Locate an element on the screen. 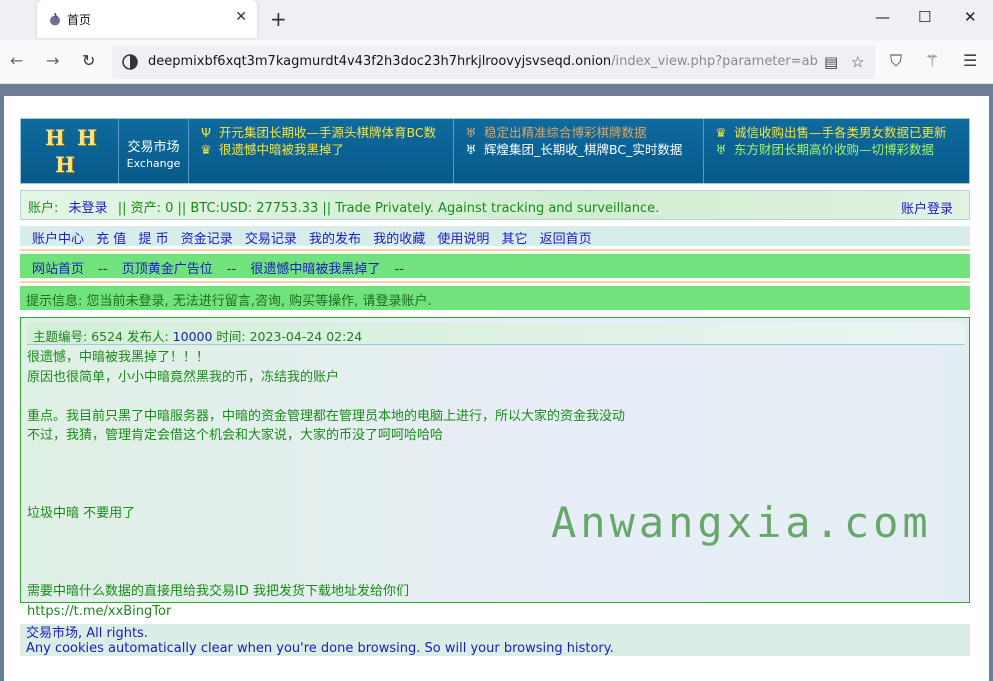  ad-link: ♅ 稳定出精准综合博彩棋牌数据 is located at coordinates (583, 132).